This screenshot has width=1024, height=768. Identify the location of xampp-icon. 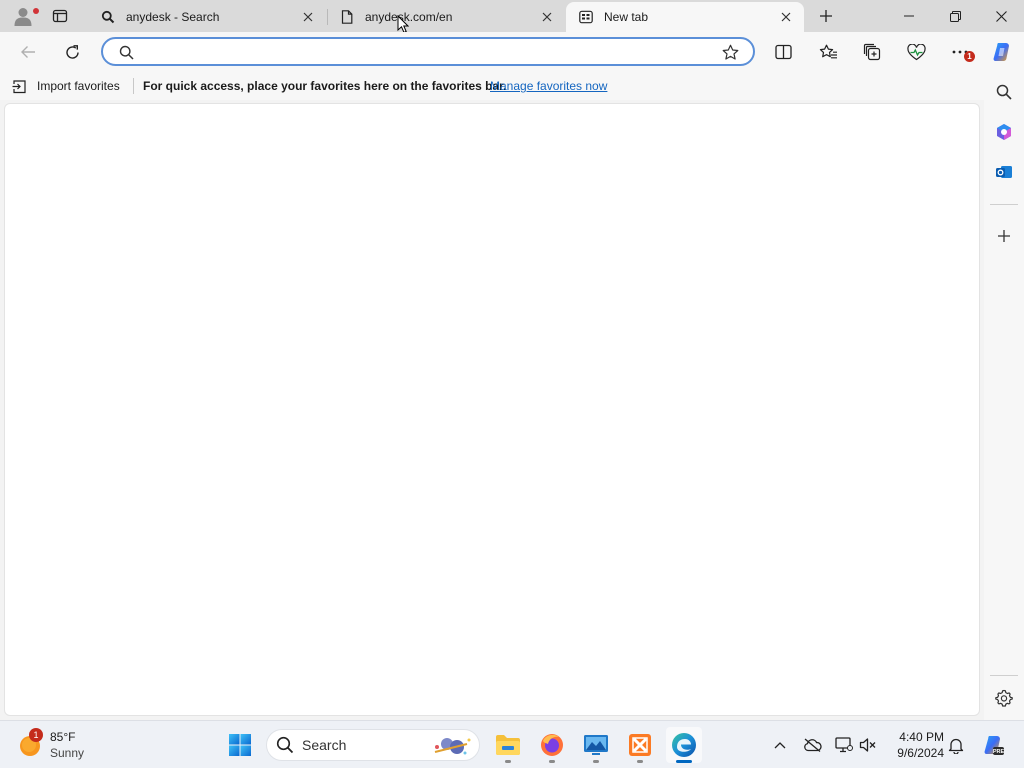
(640, 745).